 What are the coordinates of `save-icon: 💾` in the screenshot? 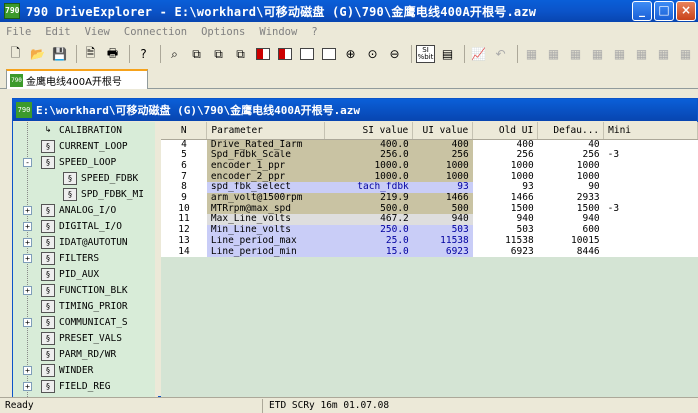 It's located at (59, 54).